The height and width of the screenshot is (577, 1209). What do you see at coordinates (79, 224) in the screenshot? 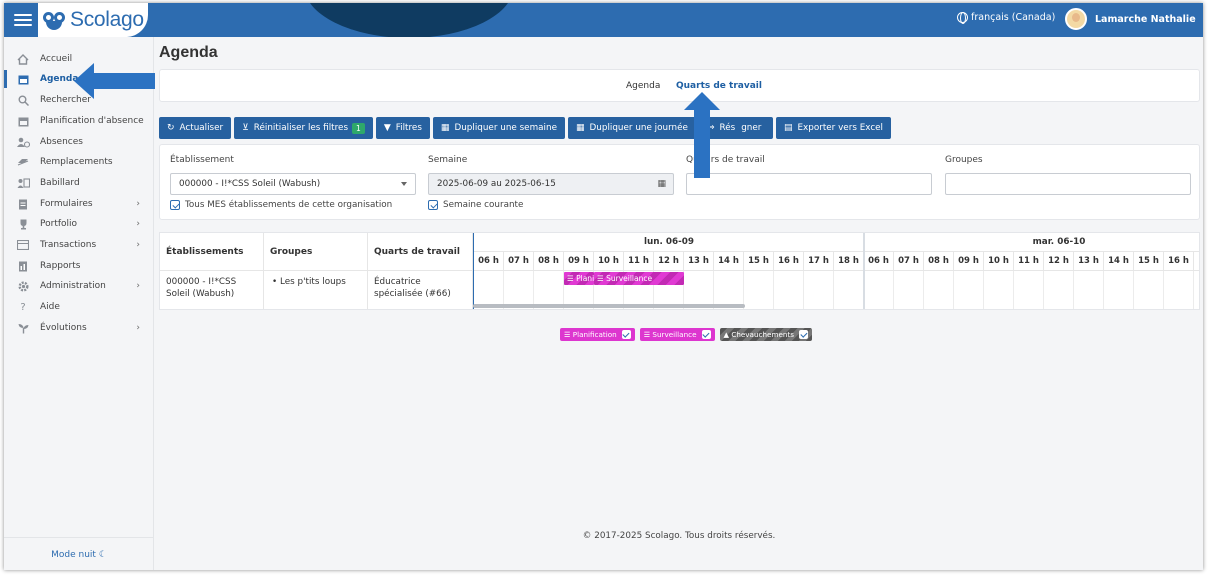
I see `sidebar-item-portfolio: Portfolio ›` at bounding box center [79, 224].